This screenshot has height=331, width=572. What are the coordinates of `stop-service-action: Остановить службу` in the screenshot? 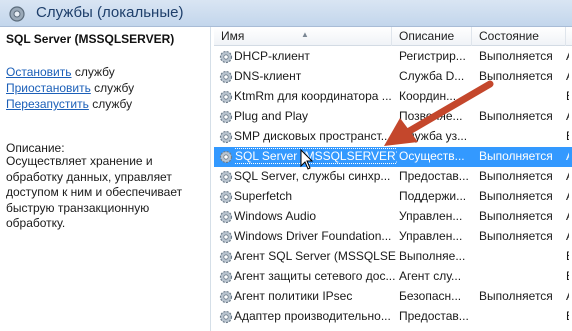 It's located at (60, 72).